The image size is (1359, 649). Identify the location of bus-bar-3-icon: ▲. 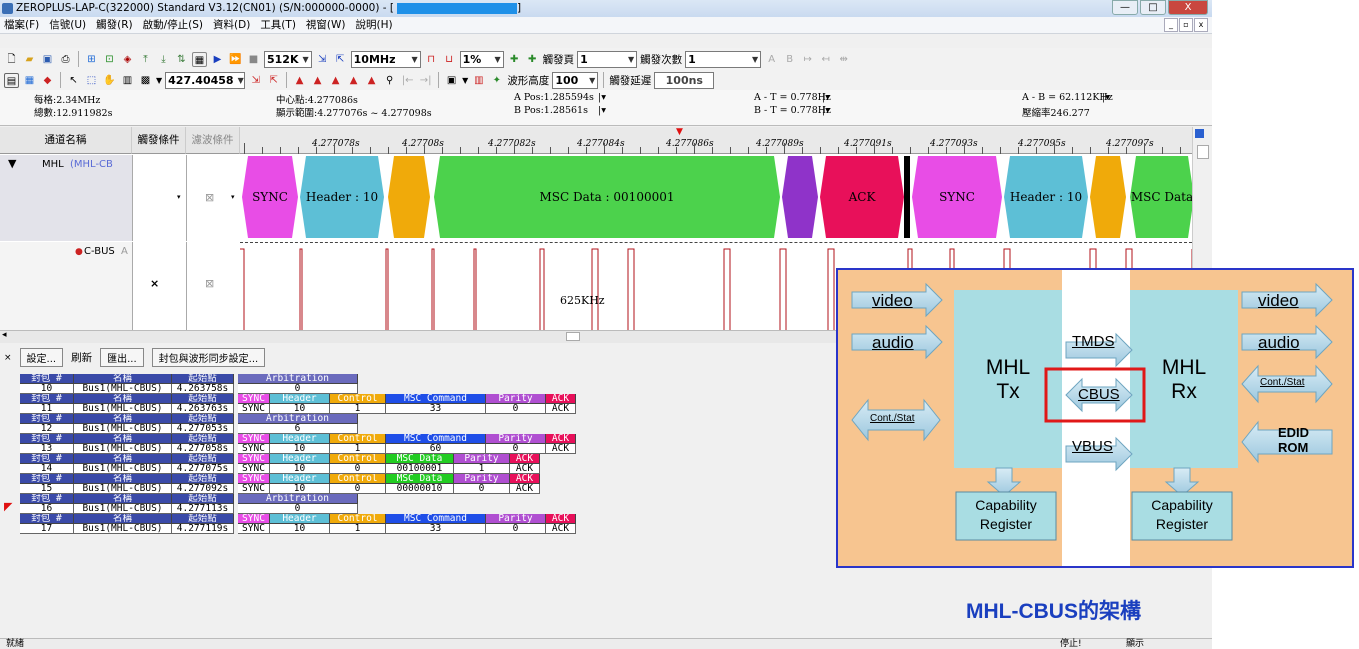
(335, 80).